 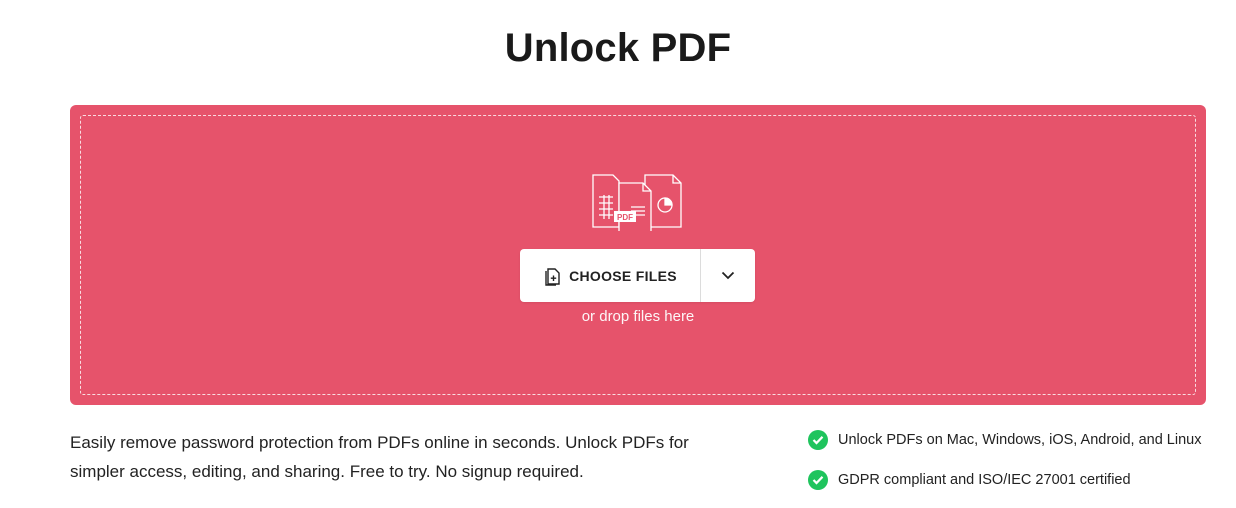 What do you see at coordinates (618, 48) in the screenshot?
I see `page-title: Unlock PDF` at bounding box center [618, 48].